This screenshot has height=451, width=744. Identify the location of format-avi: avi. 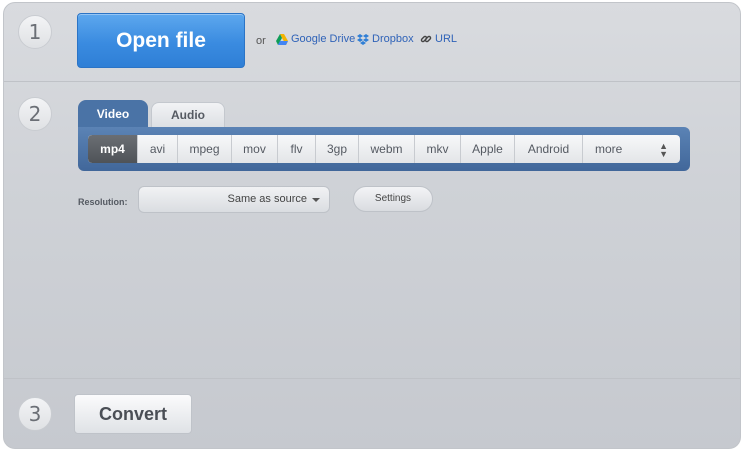
(158, 149).